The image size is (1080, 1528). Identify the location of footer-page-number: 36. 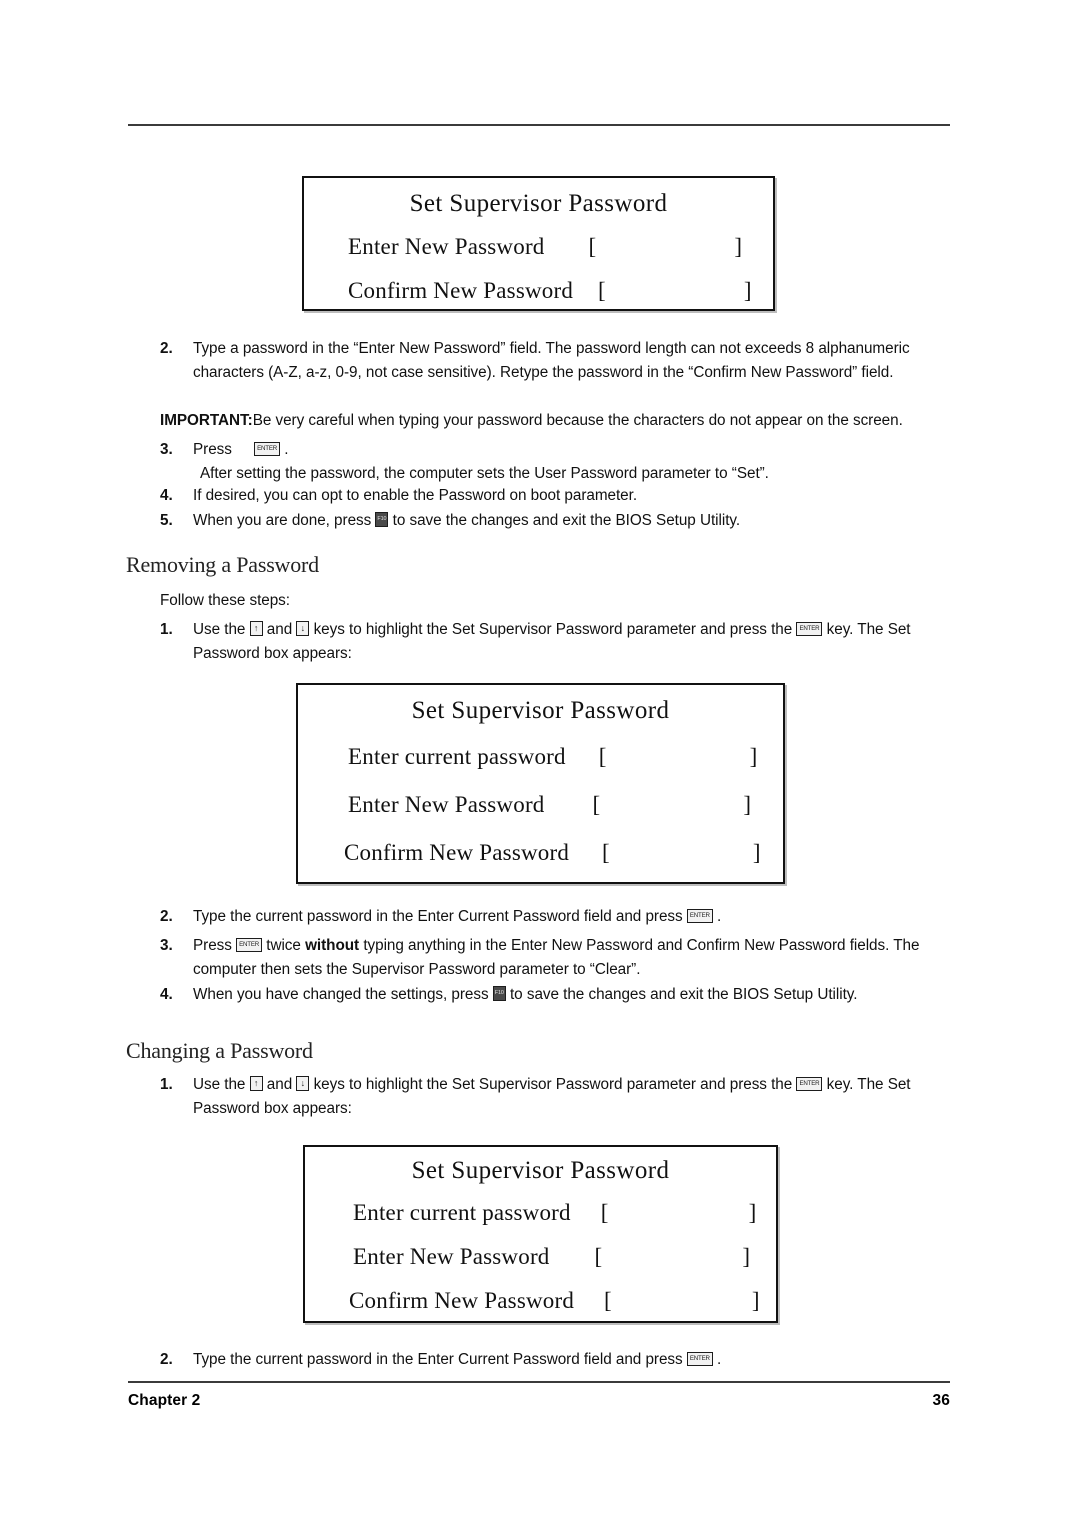
(941, 1400).